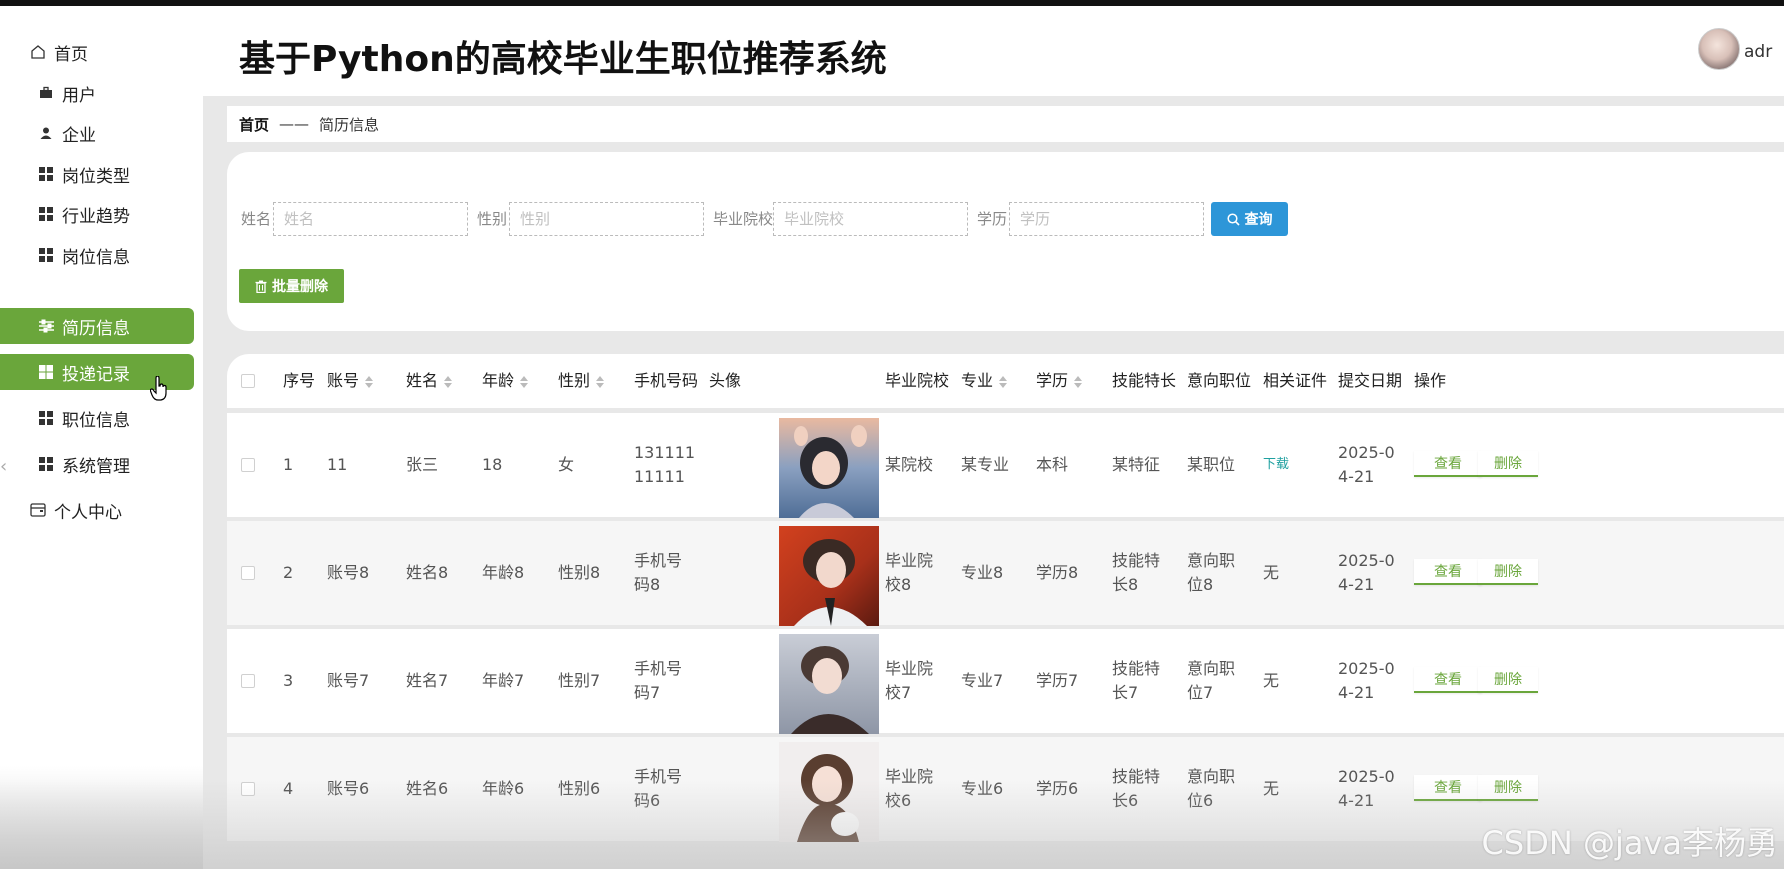 The image size is (1784, 869). Describe the element at coordinates (725, 380) in the screenshot. I see `header-avatar: 头像` at that location.